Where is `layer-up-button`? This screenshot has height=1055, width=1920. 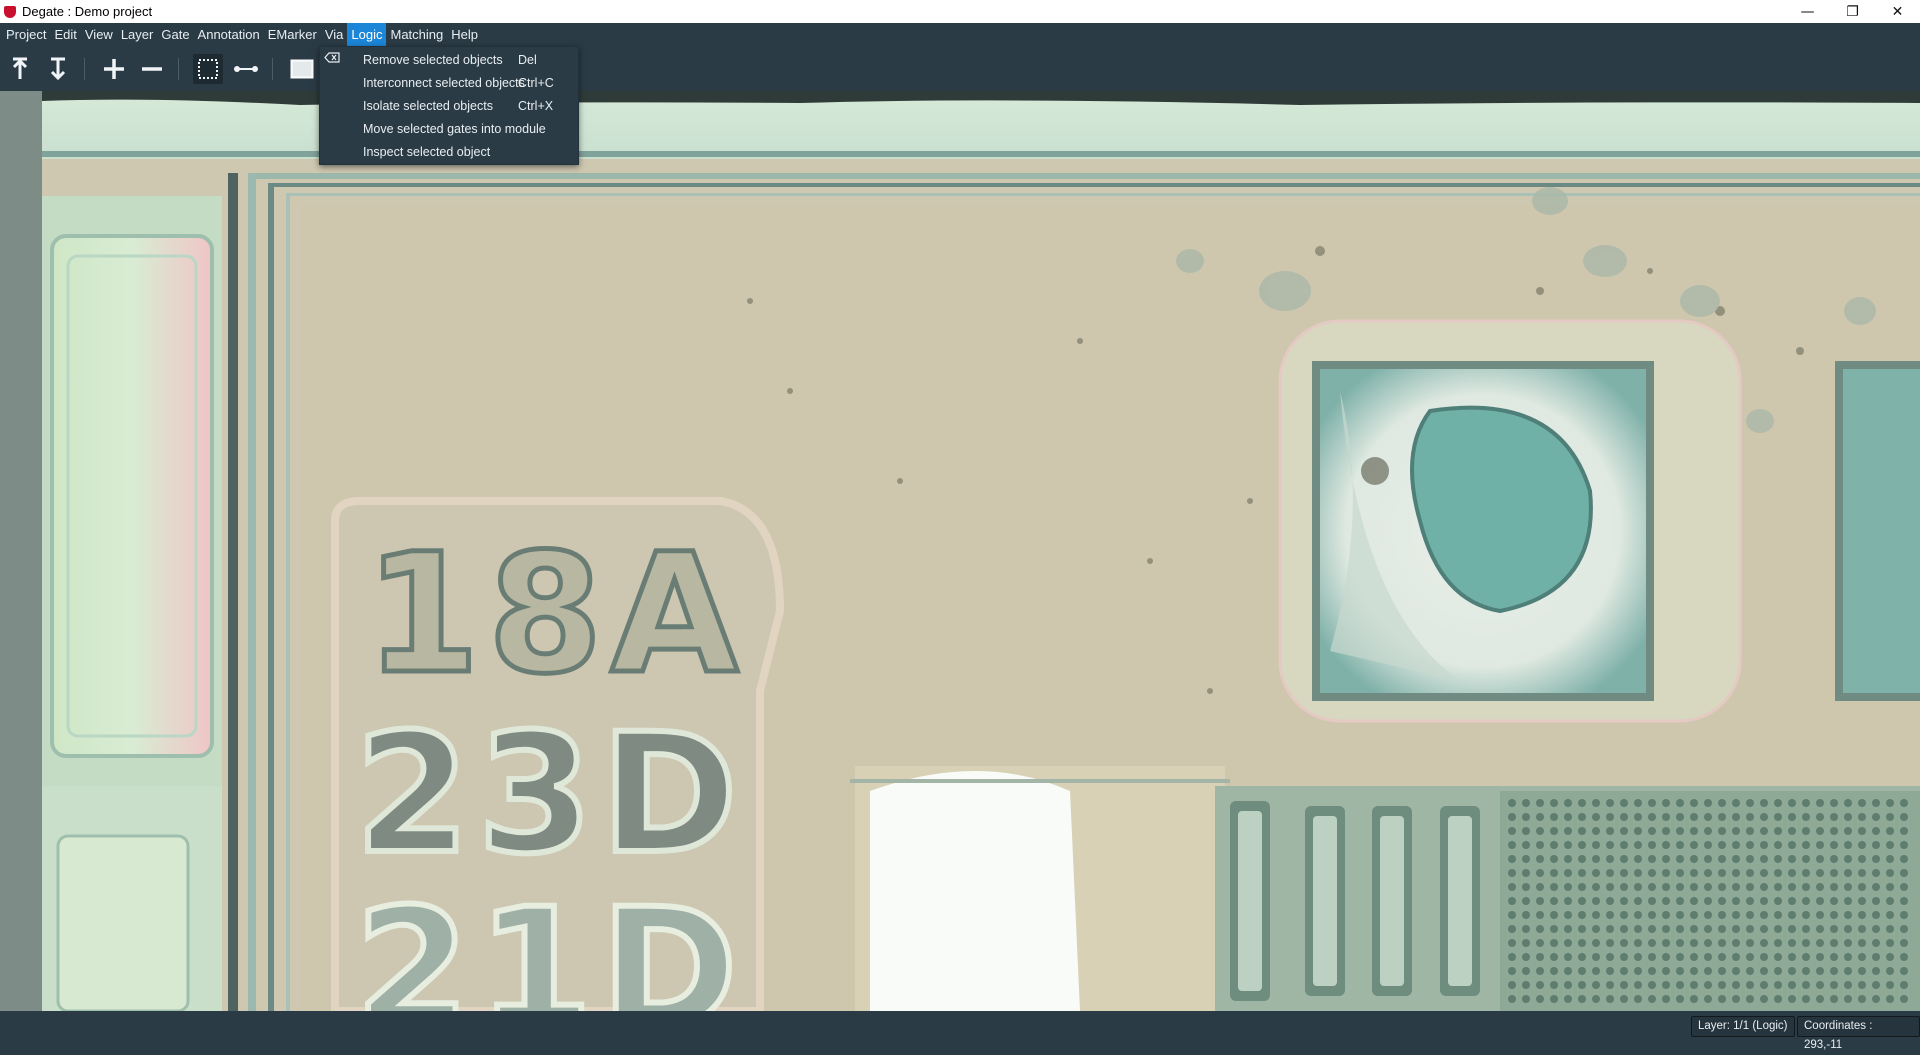 layer-up-button is located at coordinates (20, 69).